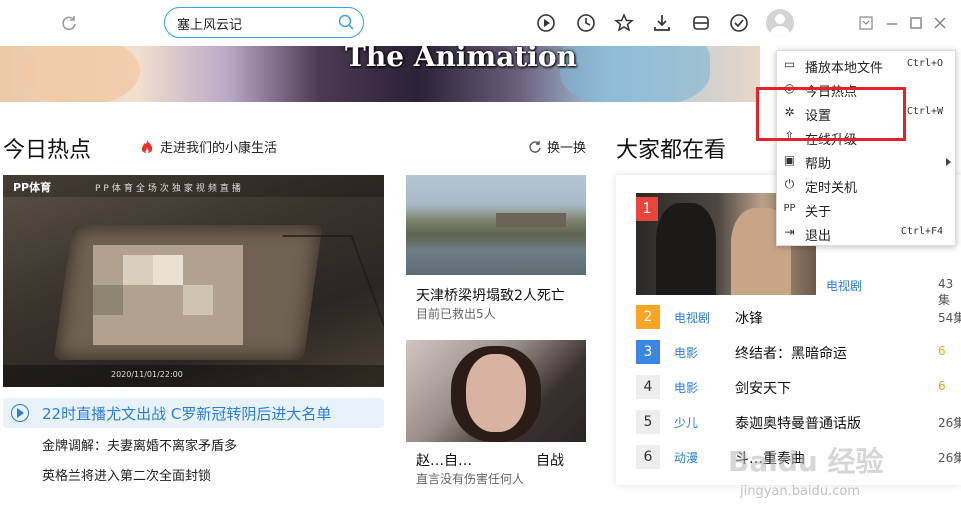 Image resolution: width=961 pixels, height=528 pixels. Describe the element at coordinates (187, 414) in the screenshot. I see `live-headline-text: 22时直播尤文出战 C罗新冠转阴后进大名单` at that location.